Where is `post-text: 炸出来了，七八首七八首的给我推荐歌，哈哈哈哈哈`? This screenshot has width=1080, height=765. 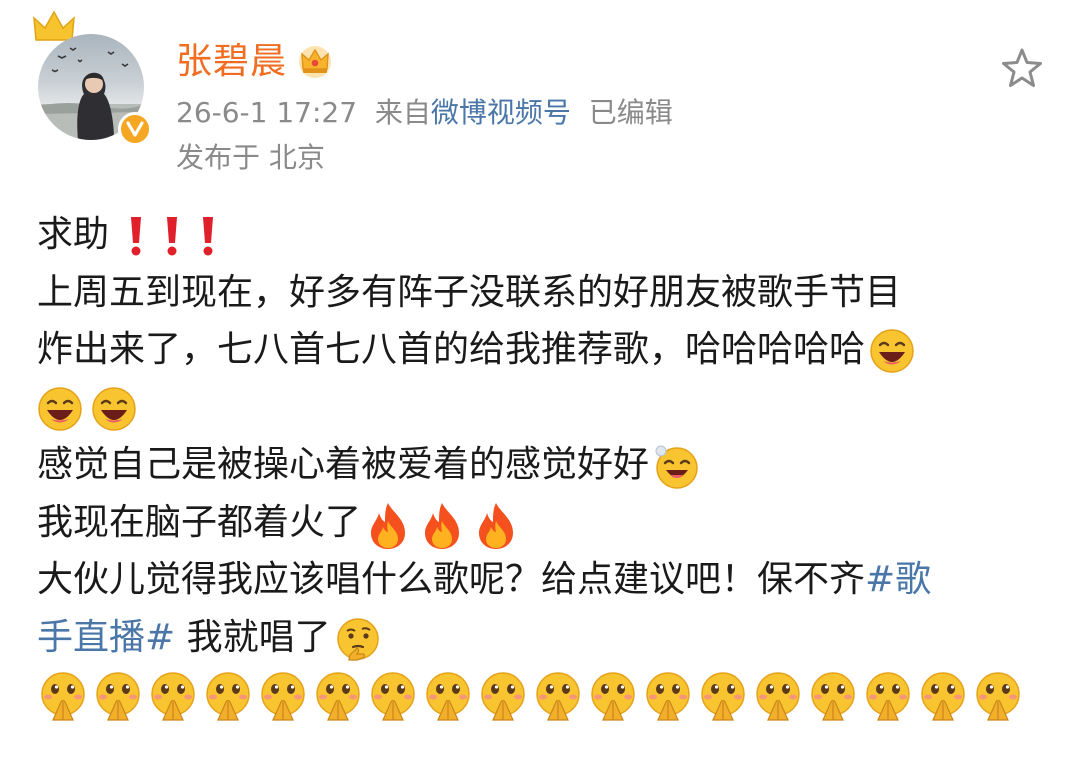
post-text: 炸出来了，七八首七八首的给我推荐歌，哈哈哈哈哈 is located at coordinates (451, 349).